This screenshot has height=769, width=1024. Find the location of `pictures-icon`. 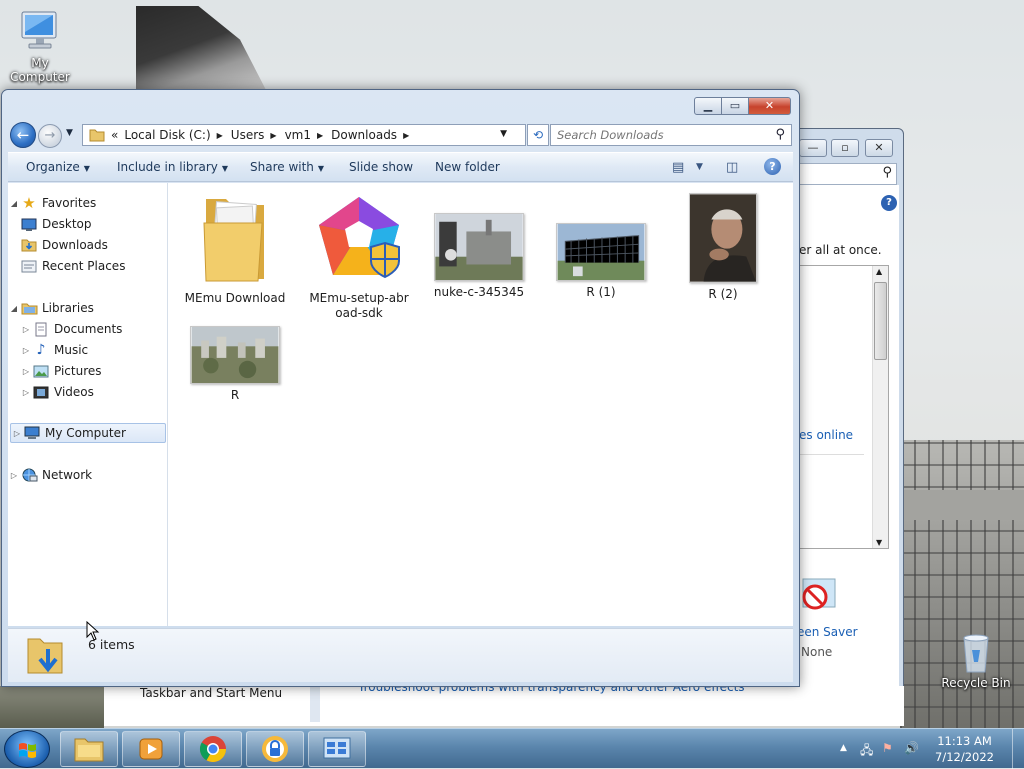

pictures-icon is located at coordinates (41, 371).